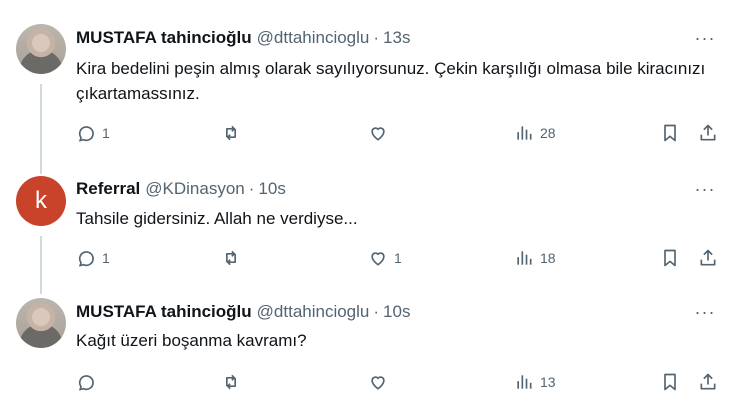  I want to click on tweet-text: Kağıt üzeri boşanma kavramı?, so click(191, 340).